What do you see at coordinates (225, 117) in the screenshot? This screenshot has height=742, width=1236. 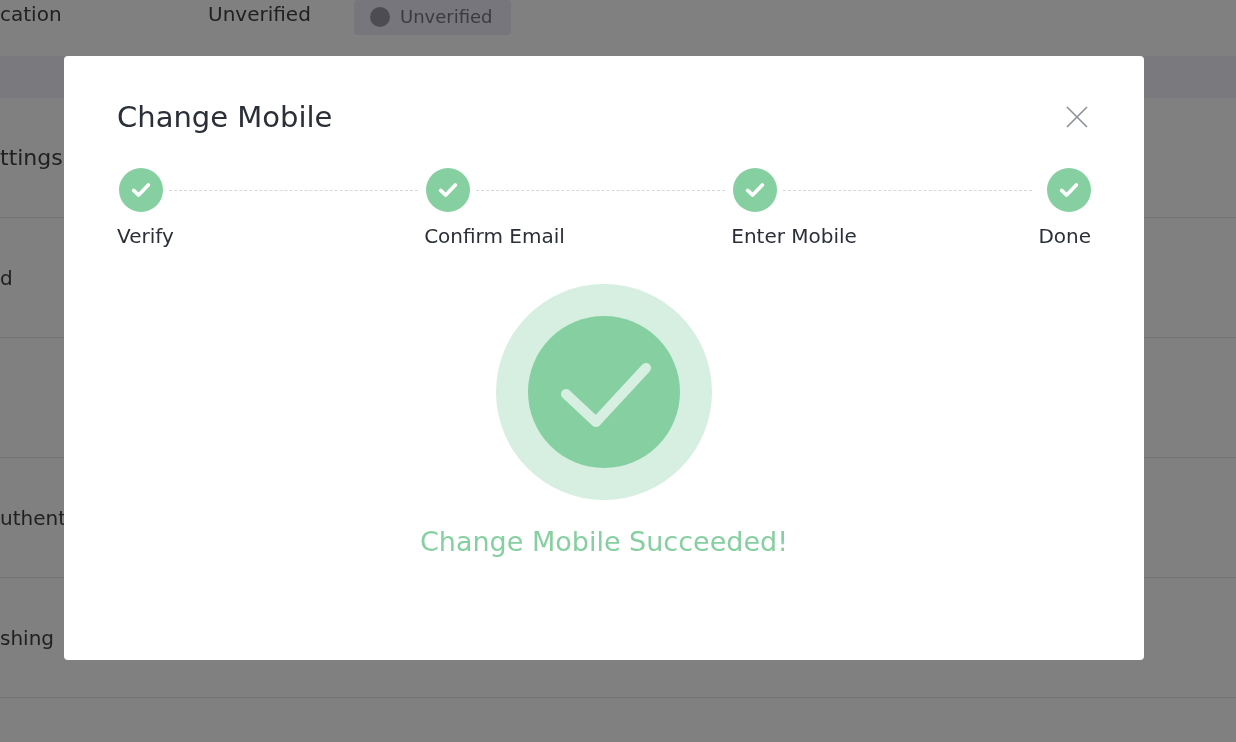 I see `dialog-title: Change Mobile` at bounding box center [225, 117].